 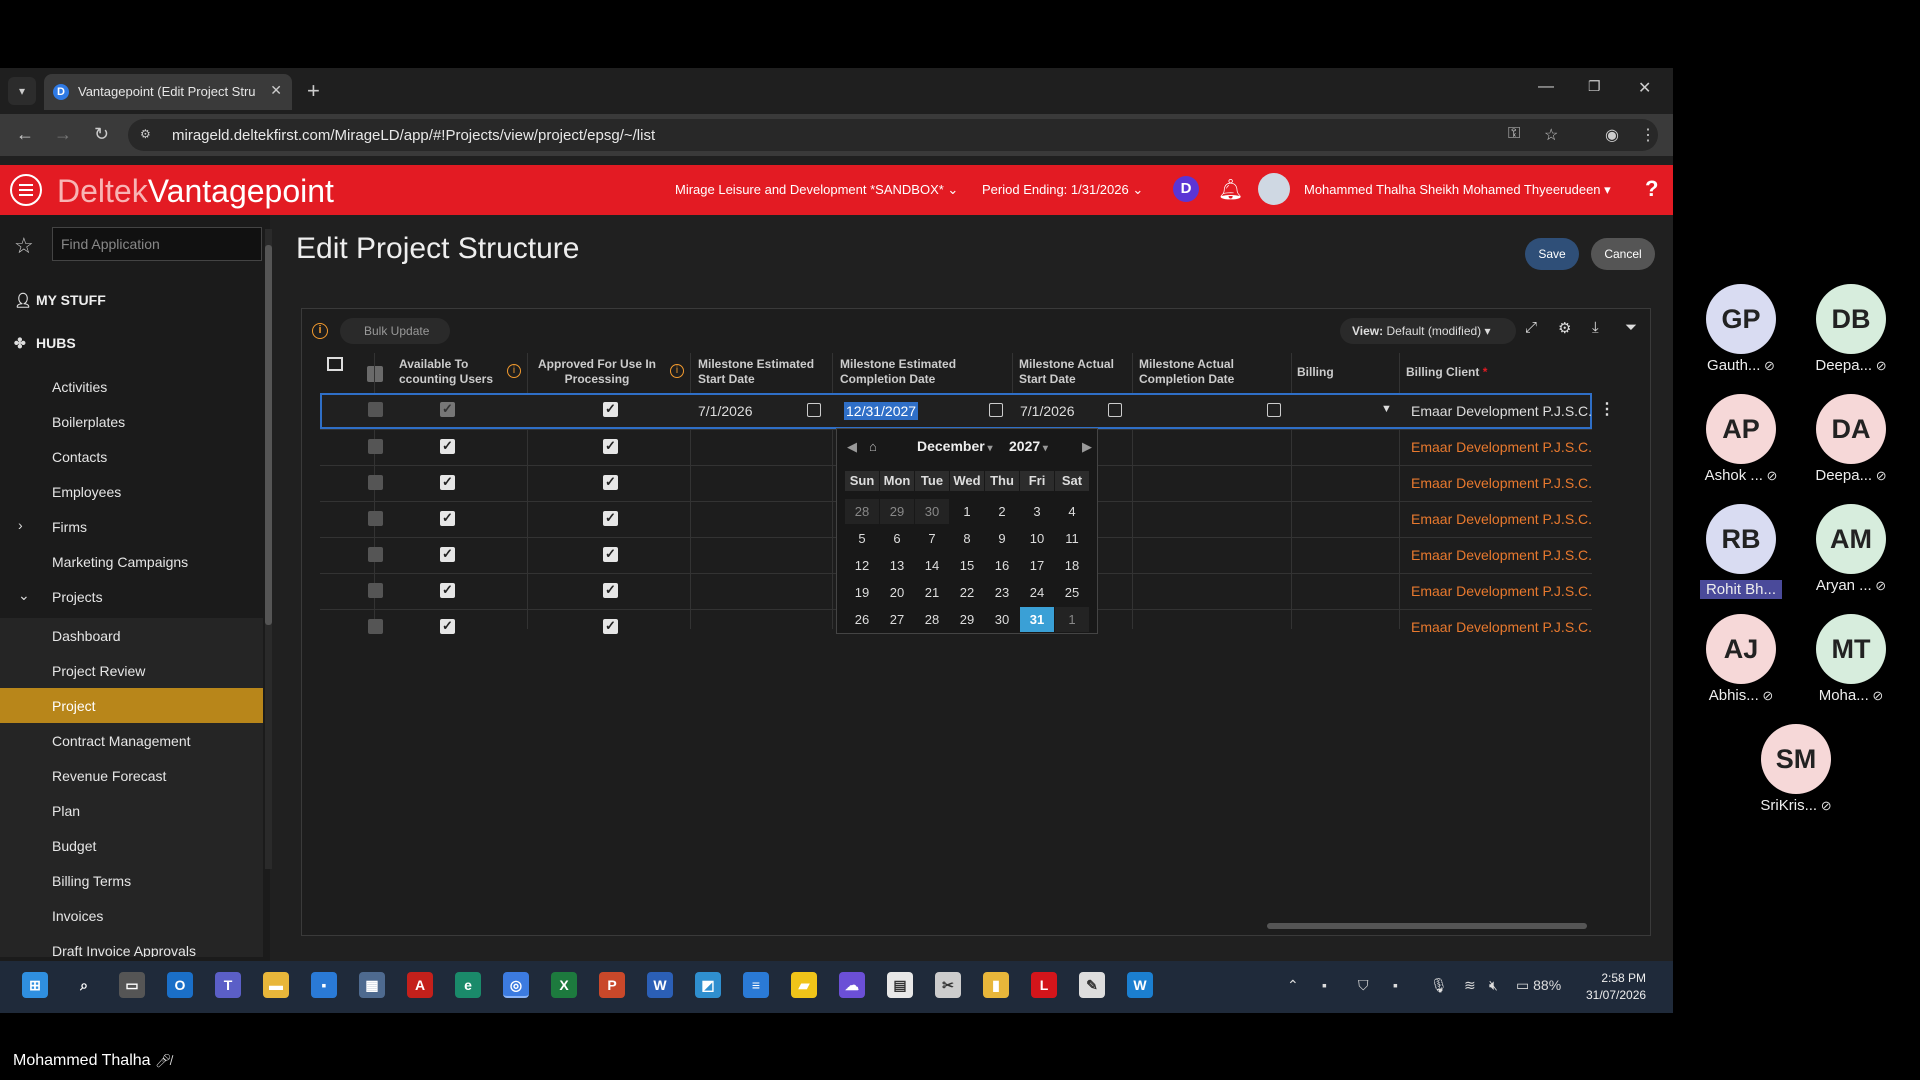 I want to click on calendar-day: 11, so click(x=1072, y=538).